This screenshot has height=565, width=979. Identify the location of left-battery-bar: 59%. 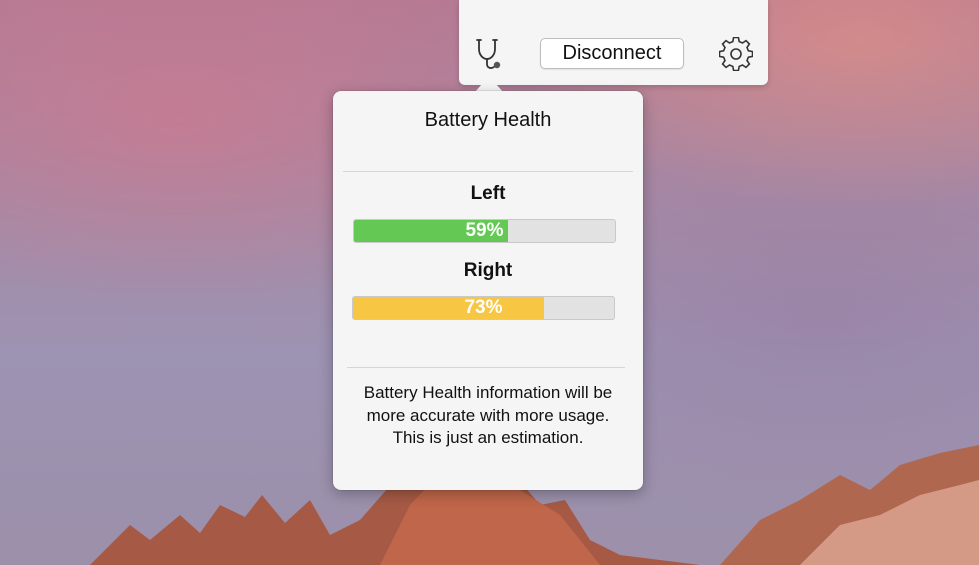
(484, 231).